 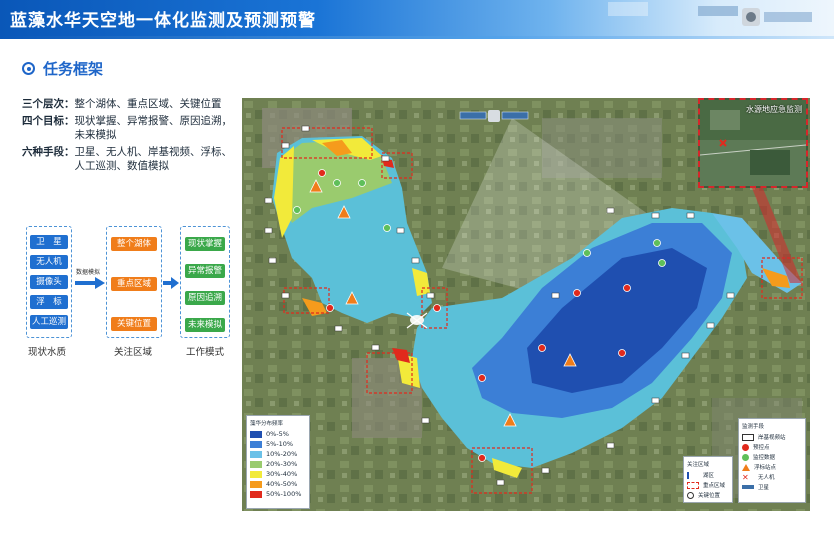 I want to click on mode-status: 现状掌握, so click(x=205, y=244).